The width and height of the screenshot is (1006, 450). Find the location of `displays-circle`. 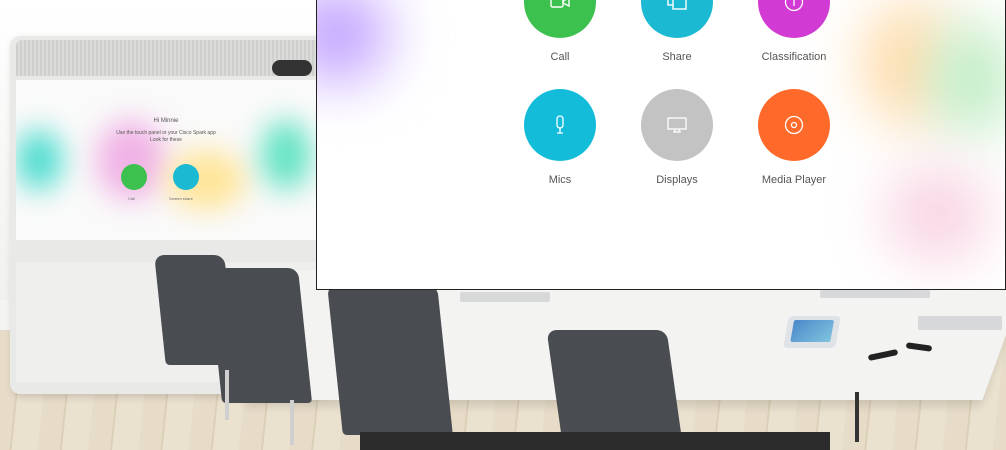

displays-circle is located at coordinates (677, 125).